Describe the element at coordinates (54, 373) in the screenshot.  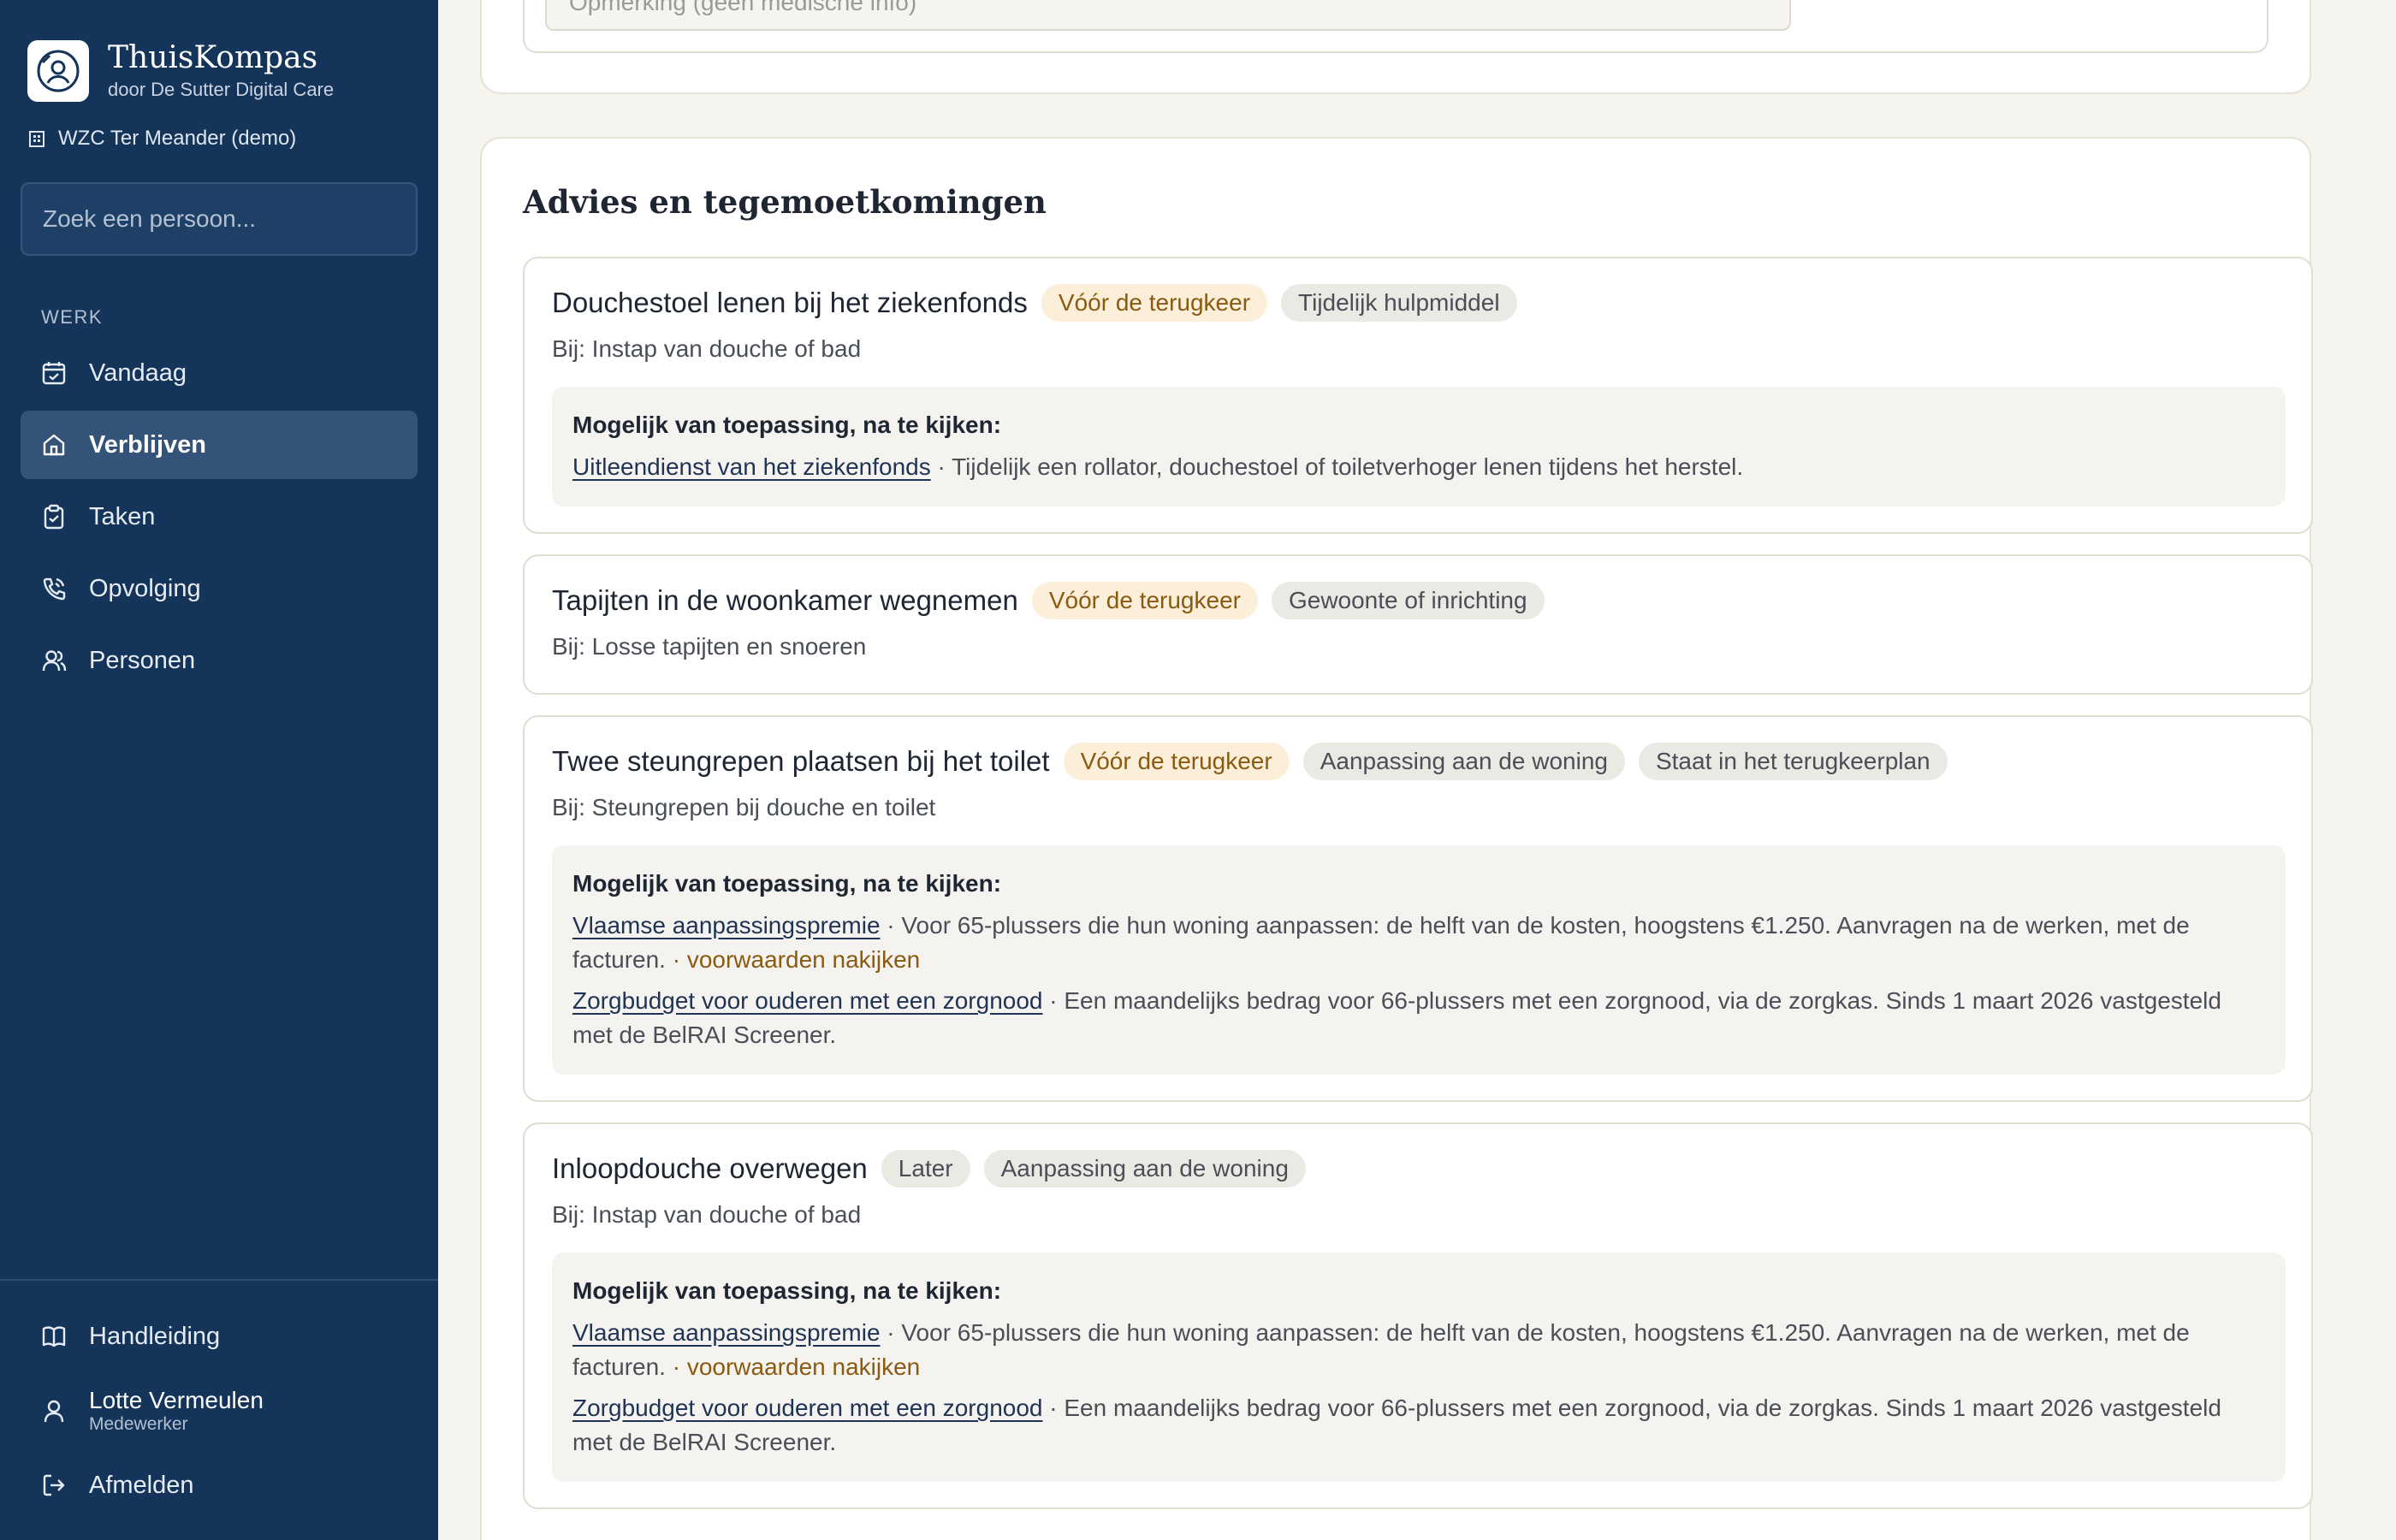
I see `calendar-check-icon` at that location.